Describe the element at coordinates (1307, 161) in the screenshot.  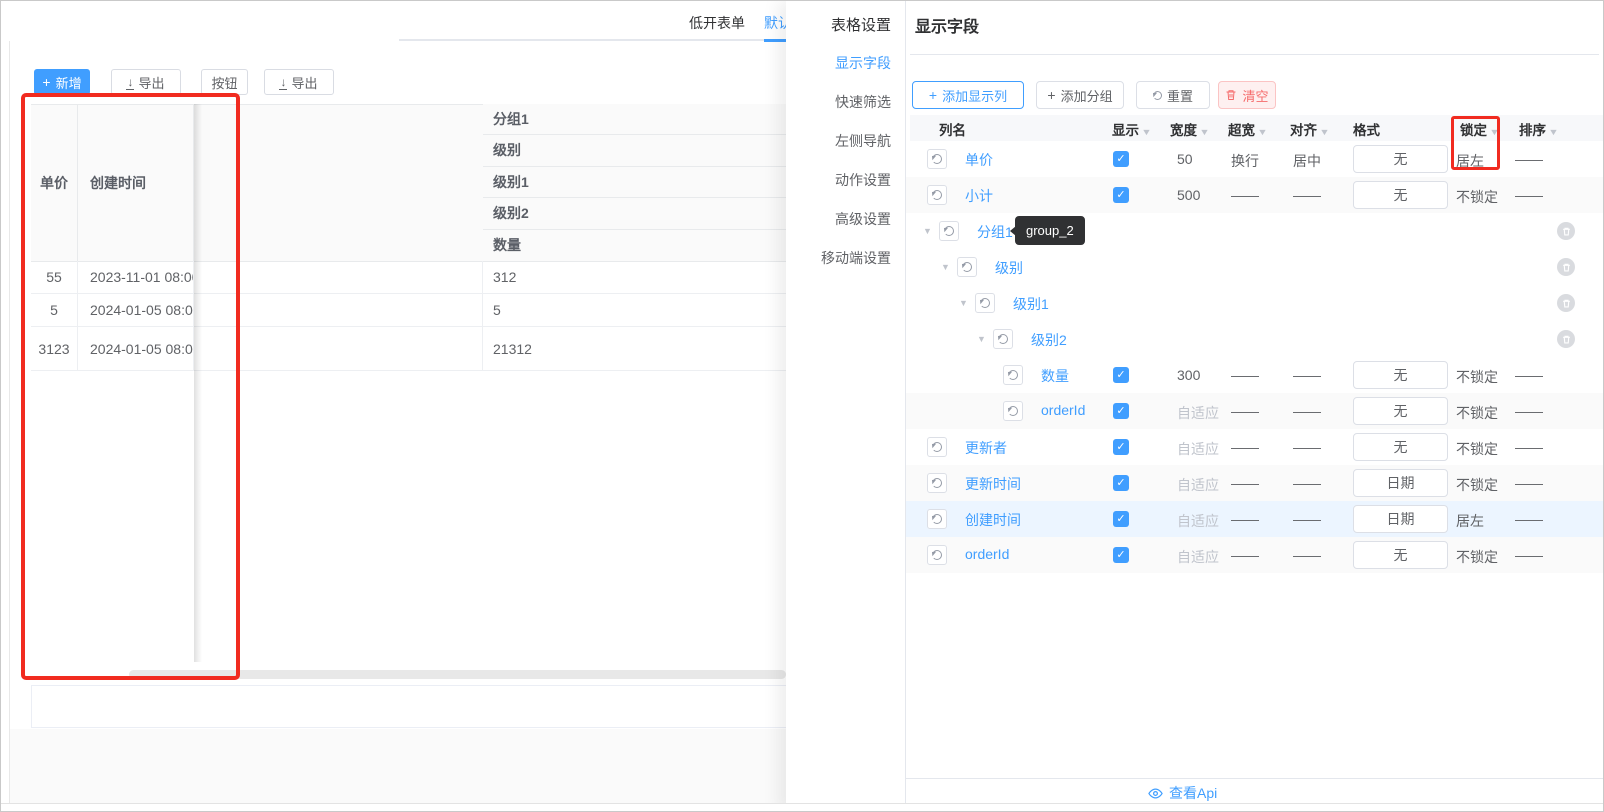
I see `align-value: 居中` at that location.